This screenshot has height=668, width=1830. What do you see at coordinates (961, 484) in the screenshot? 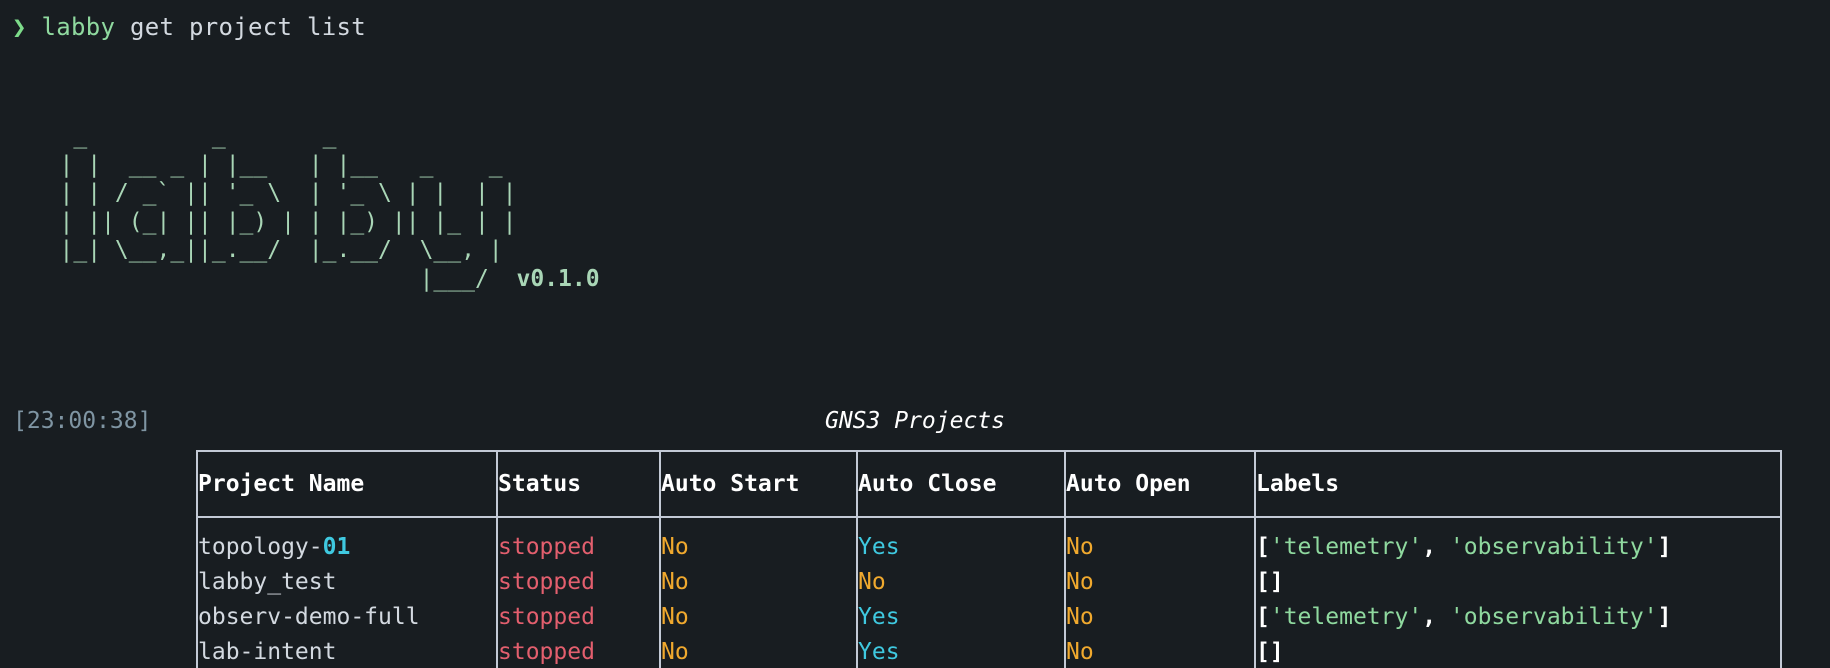
I see `column-header-auto-close: Auto Close` at bounding box center [961, 484].